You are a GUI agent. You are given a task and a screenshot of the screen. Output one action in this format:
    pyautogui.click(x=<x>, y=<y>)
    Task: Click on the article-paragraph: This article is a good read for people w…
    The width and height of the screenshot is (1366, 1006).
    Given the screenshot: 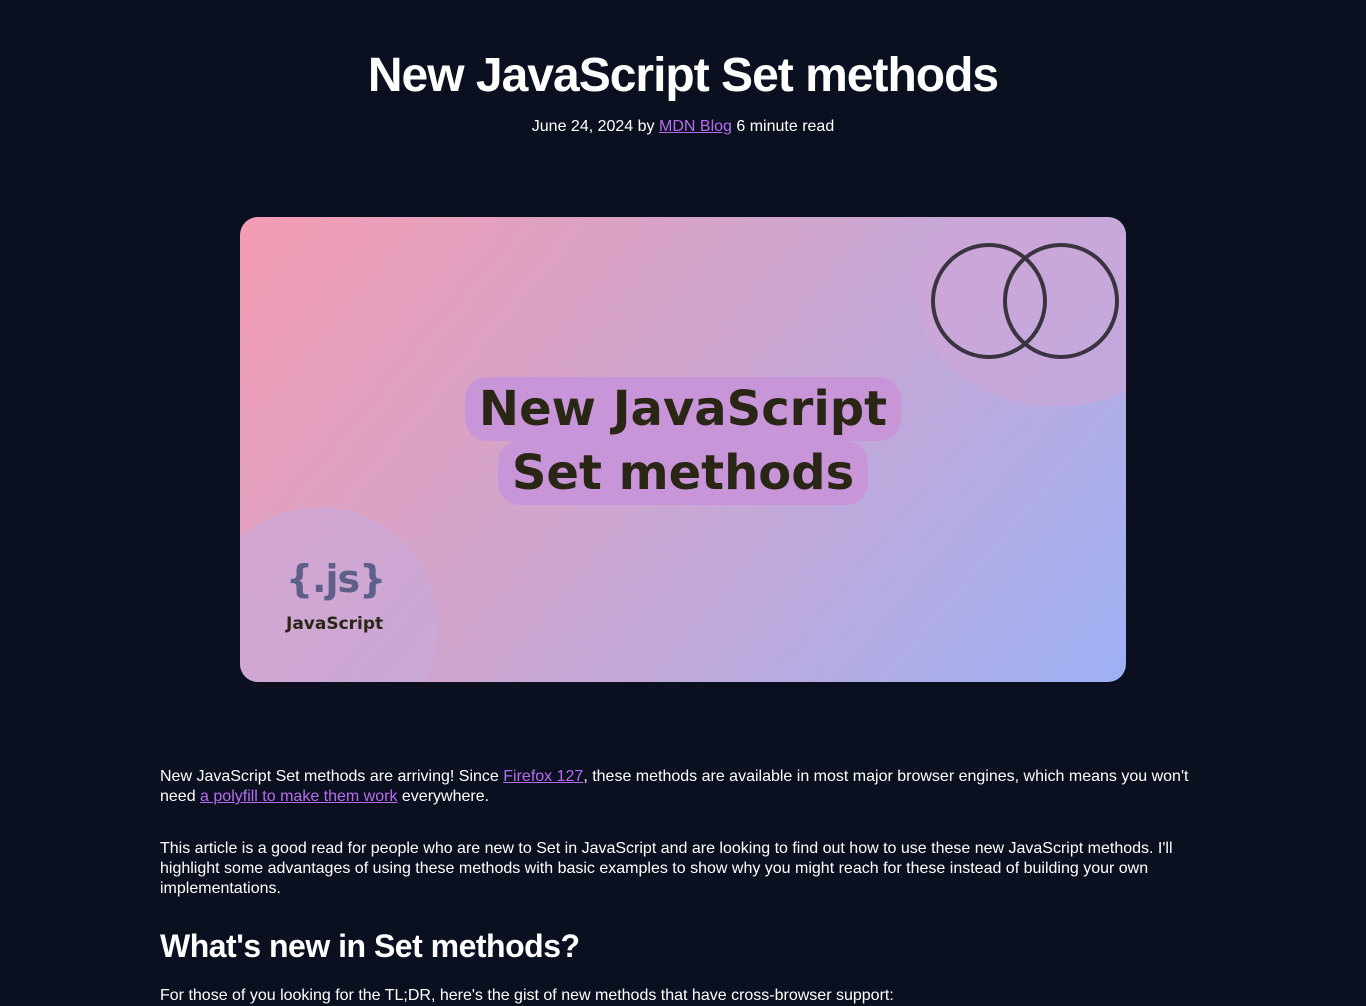 What is the action you would take?
    pyautogui.click(x=666, y=868)
    